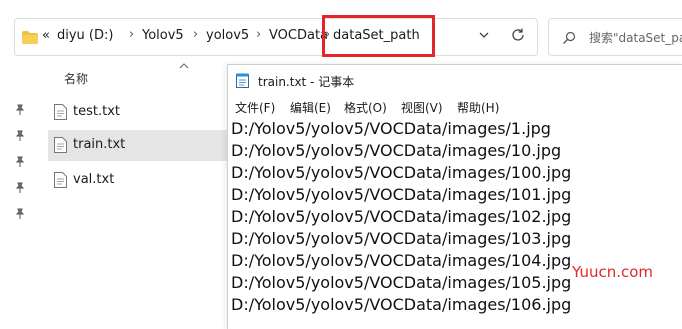 Image resolution: width=682 pixels, height=329 pixels. I want to click on text-line: D:/Yolov5/yolov5/VOCData/images/105.jpg, so click(401, 282).